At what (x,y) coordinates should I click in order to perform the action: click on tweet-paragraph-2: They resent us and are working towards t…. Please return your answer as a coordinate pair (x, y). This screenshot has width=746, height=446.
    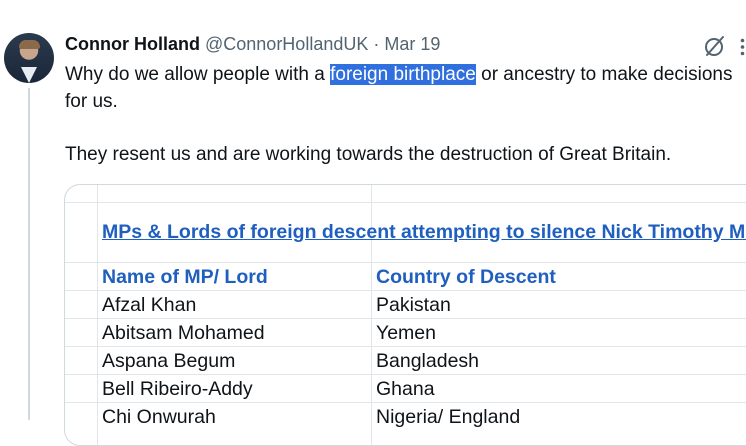
    Looking at the image, I should click on (368, 154).